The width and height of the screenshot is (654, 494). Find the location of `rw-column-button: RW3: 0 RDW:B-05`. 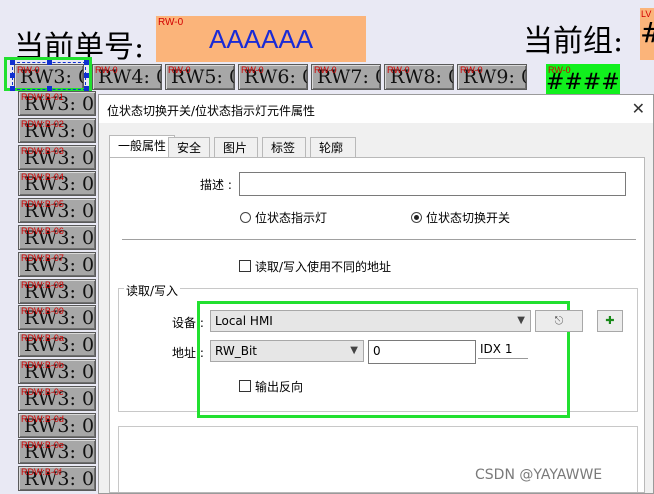

rw-column-button: RW3: 0 RDW:B-05 is located at coordinates (57, 211).